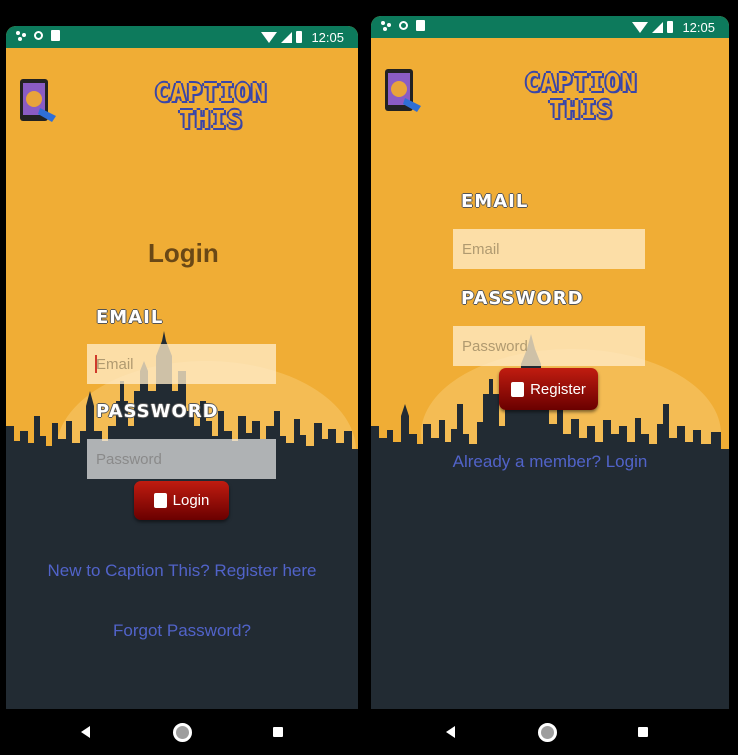  Describe the element at coordinates (160, 500) in the screenshot. I see `login-icon` at that location.